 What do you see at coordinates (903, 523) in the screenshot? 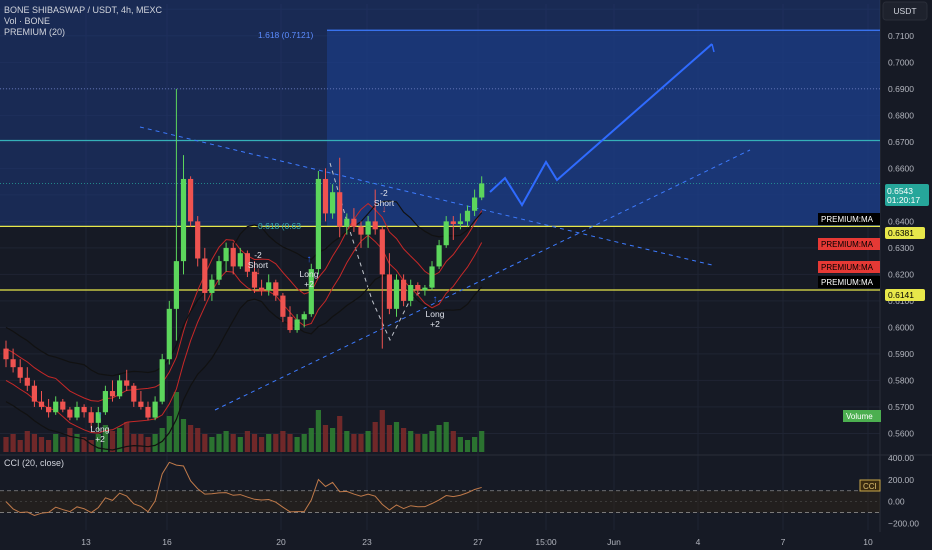
I see `cci-tick-label: −200.00` at bounding box center [903, 523].